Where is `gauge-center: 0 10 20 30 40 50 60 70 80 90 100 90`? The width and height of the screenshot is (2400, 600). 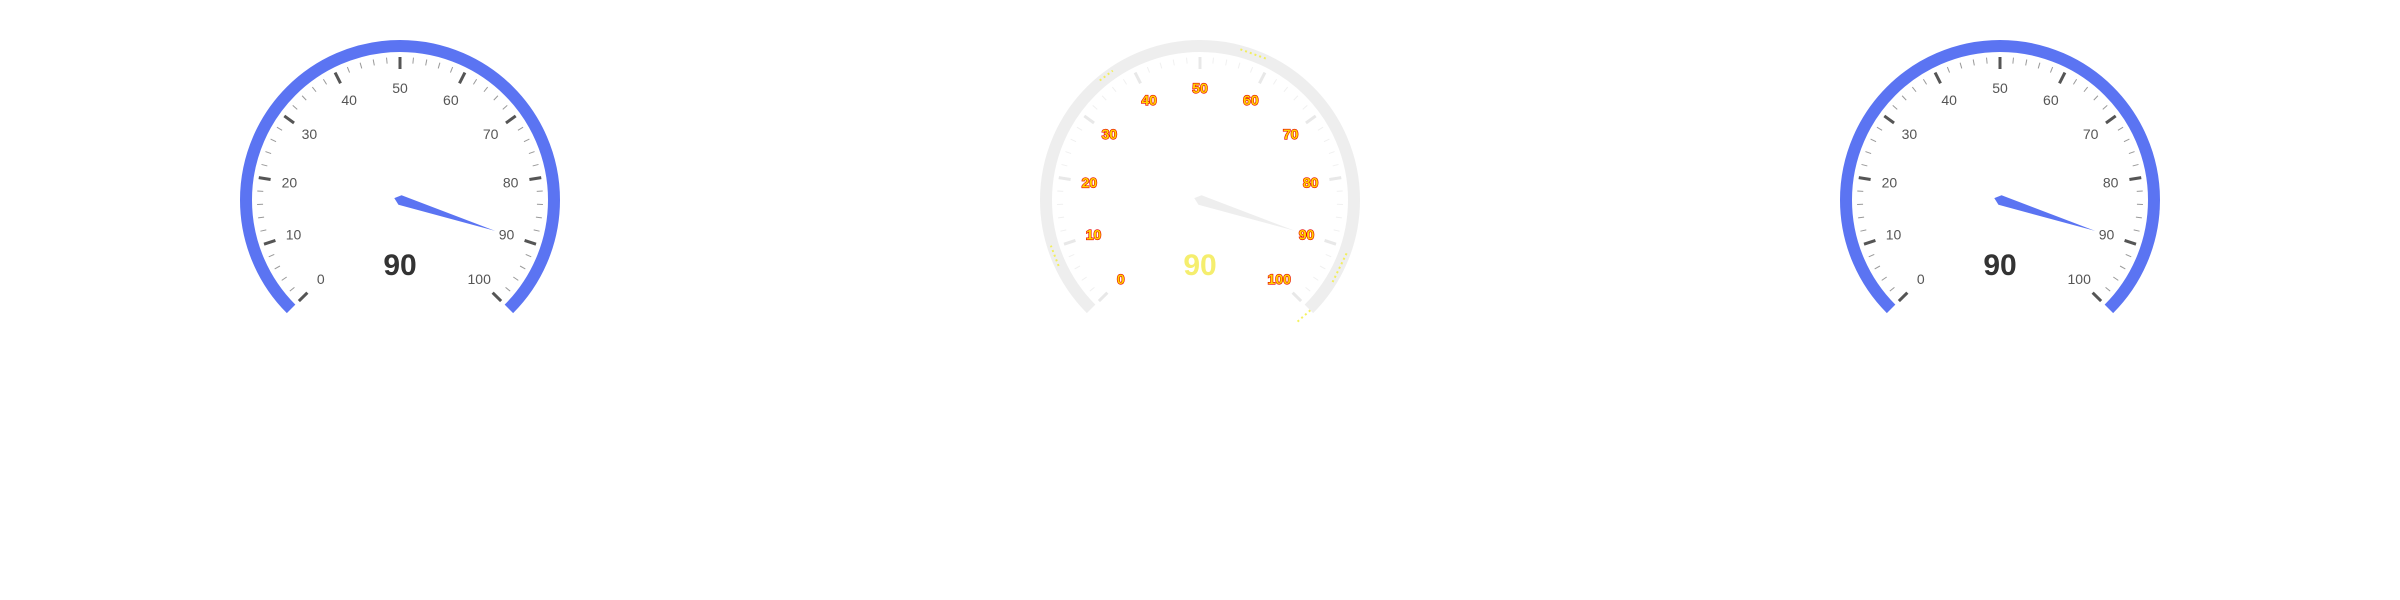 gauge-center: 0 10 20 30 40 50 60 70 80 90 100 90 is located at coordinates (1200, 182).